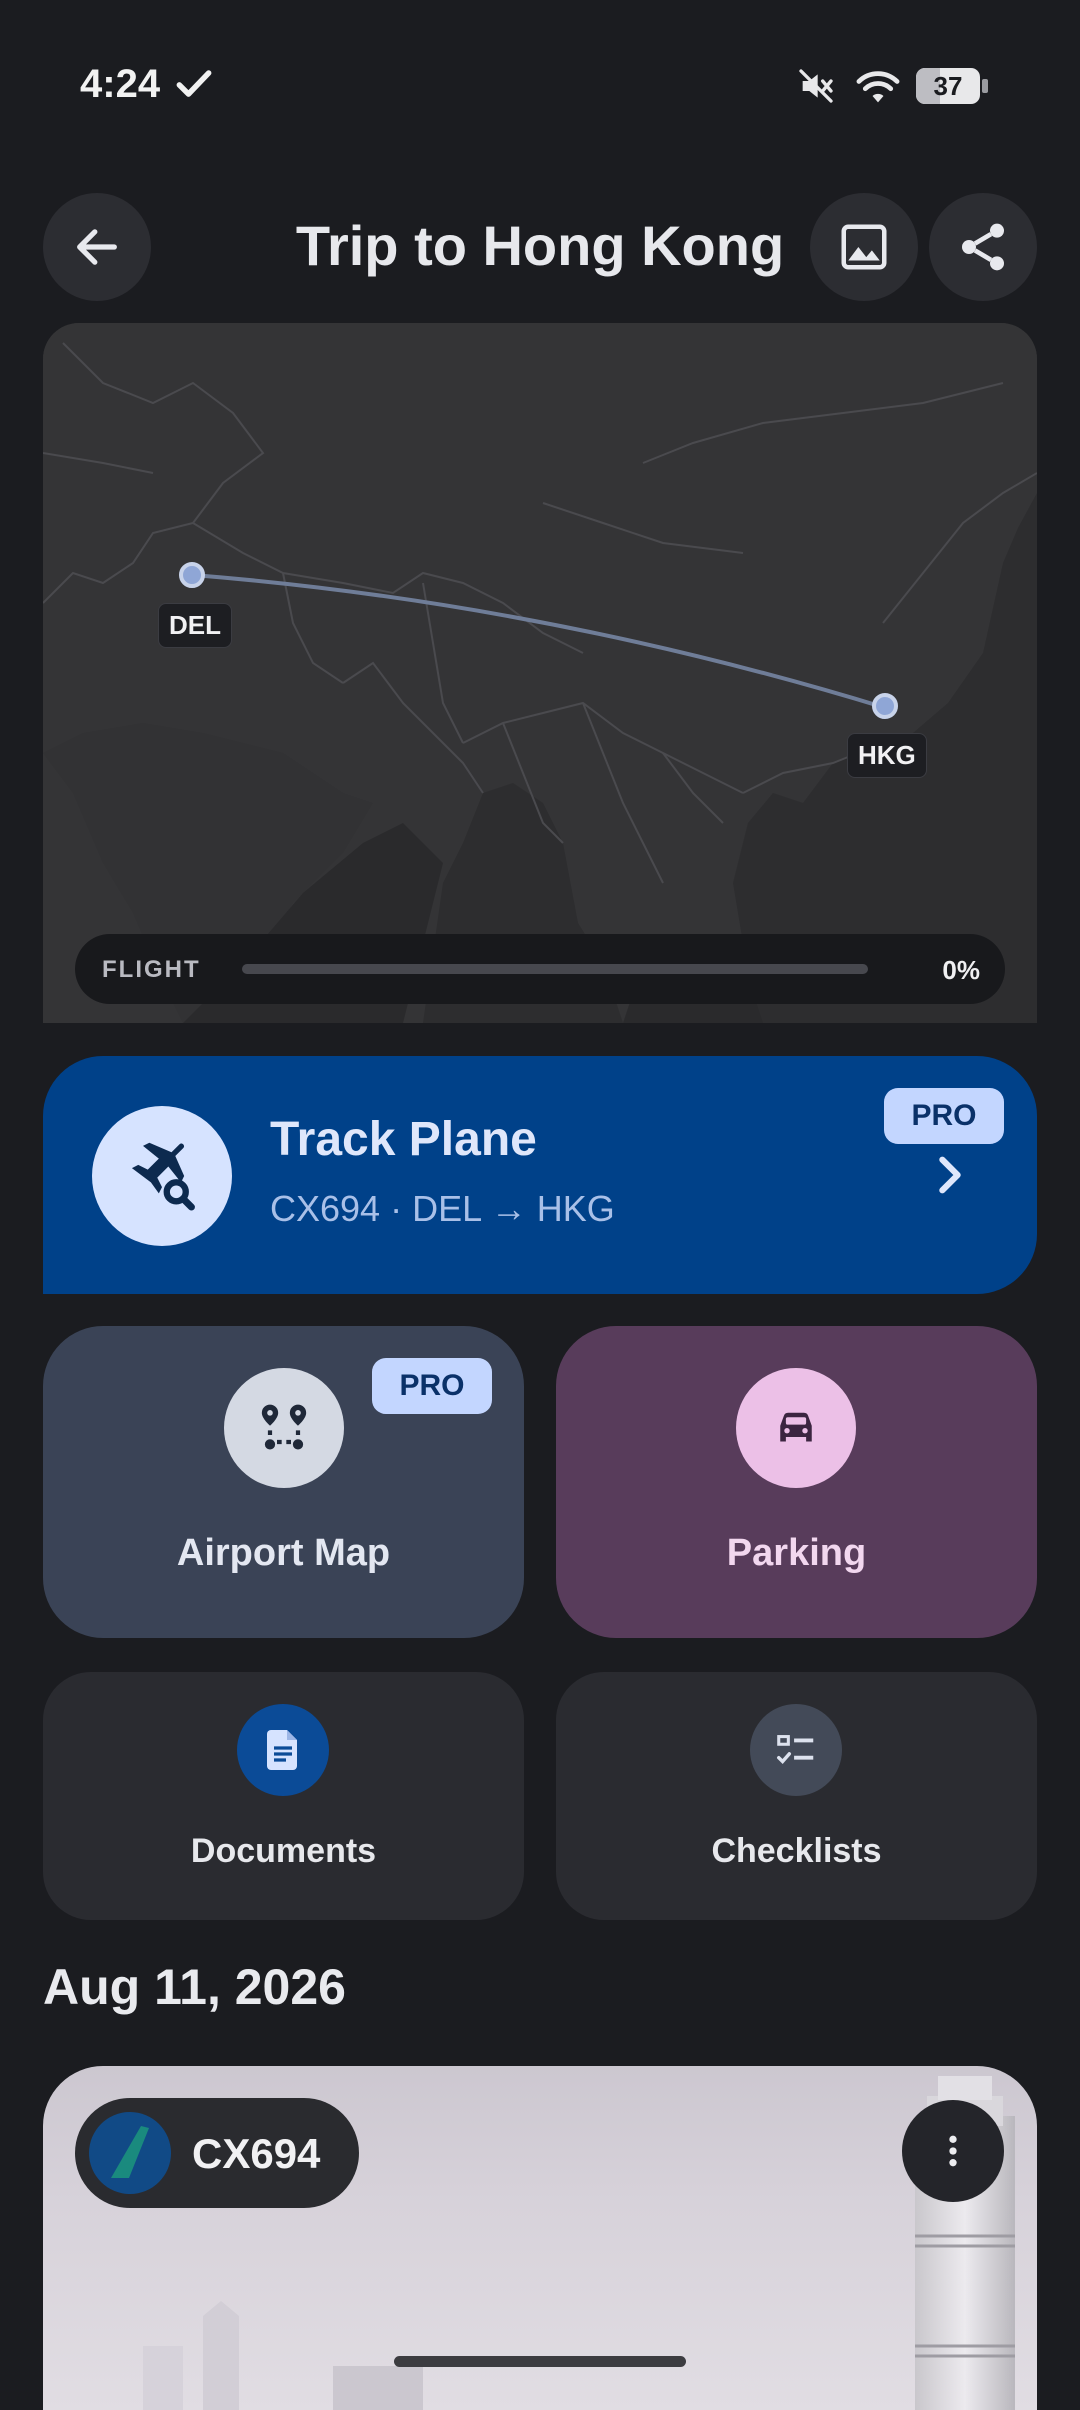 The height and width of the screenshot is (2410, 1080). Describe the element at coordinates (878, 87) in the screenshot. I see `wifi-icon` at that location.